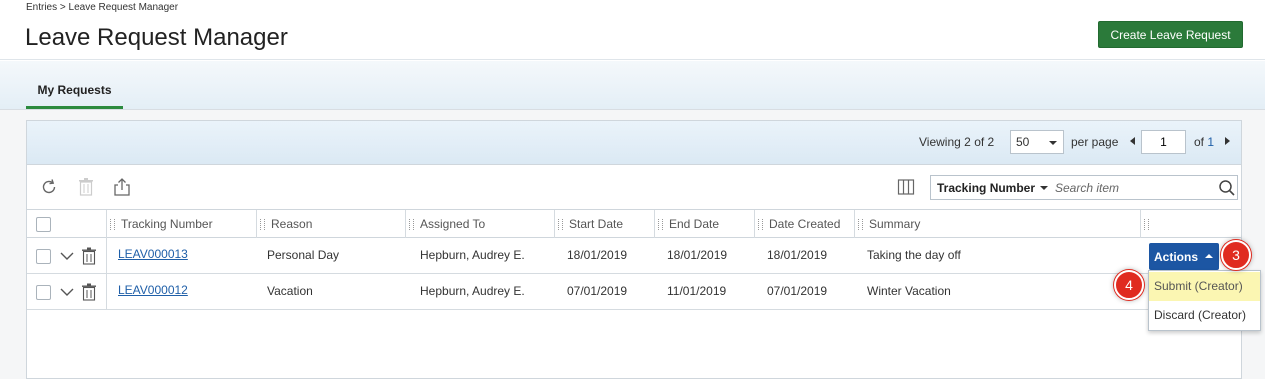  I want to click on column-label: Assigned To, so click(453, 224).